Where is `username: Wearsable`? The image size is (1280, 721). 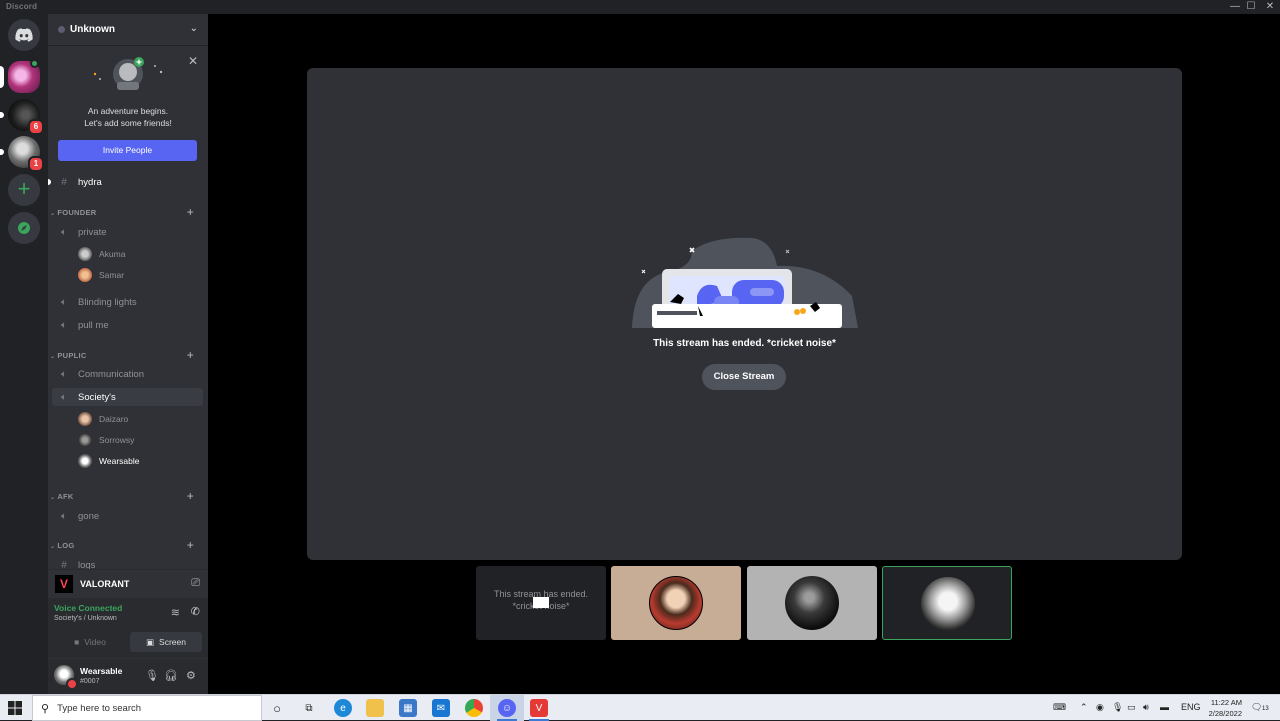 username: Wearsable is located at coordinates (101, 671).